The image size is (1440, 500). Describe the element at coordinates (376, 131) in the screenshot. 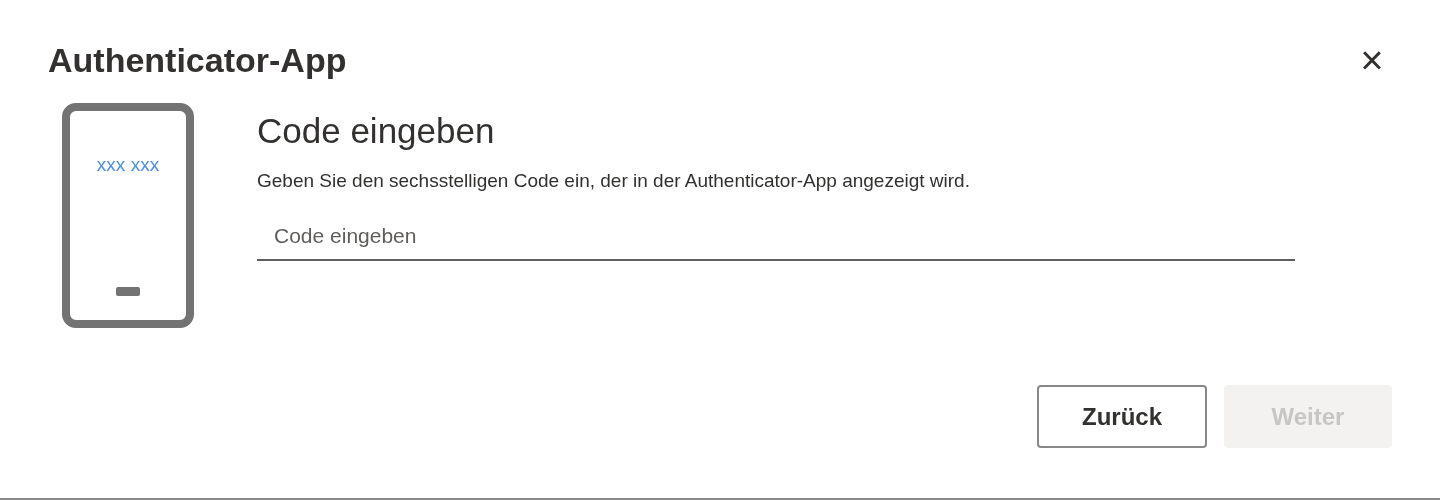

I see `heading: Code eingeben` at that location.